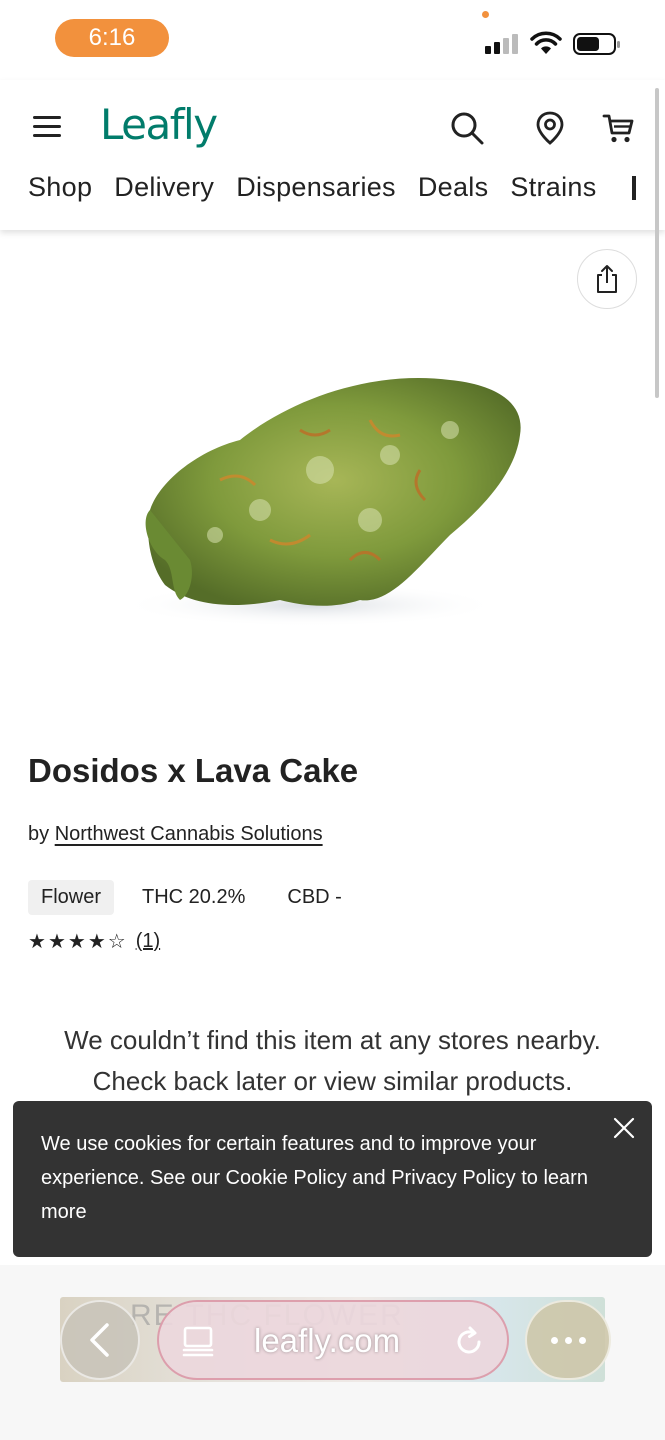  I want to click on reader-mode-icon, so click(198, 1341).